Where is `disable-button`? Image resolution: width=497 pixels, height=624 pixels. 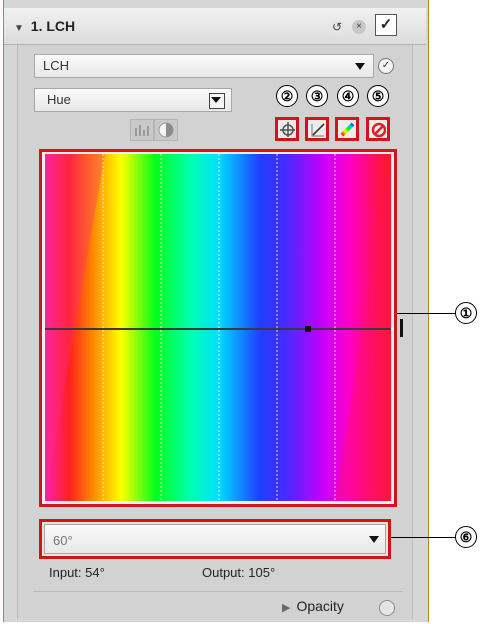 disable-button is located at coordinates (378, 129).